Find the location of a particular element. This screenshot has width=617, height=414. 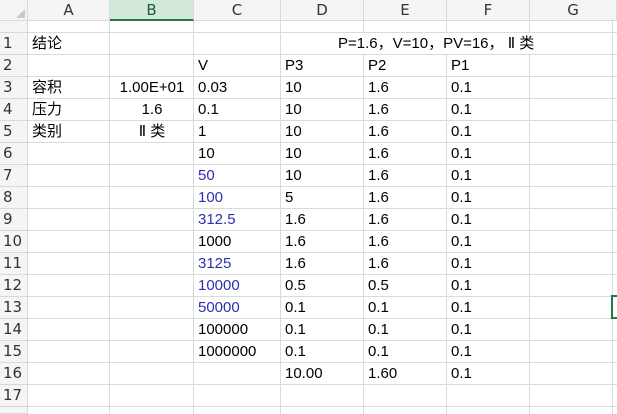

row-header-14: 14 is located at coordinates (14, 330).